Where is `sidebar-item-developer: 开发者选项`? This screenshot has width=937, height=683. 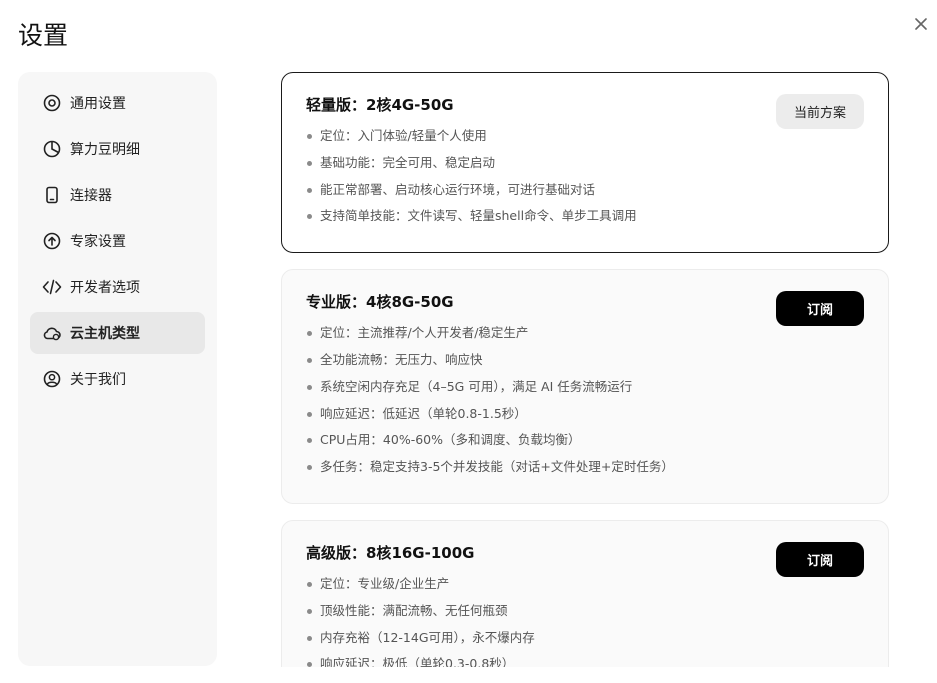 sidebar-item-developer: 开发者选项 is located at coordinates (117, 287).